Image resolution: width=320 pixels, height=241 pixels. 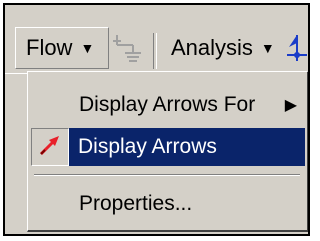 I want to click on menu-item-display-arrows-for: Display Arrows For ▶, so click(x=168, y=105).